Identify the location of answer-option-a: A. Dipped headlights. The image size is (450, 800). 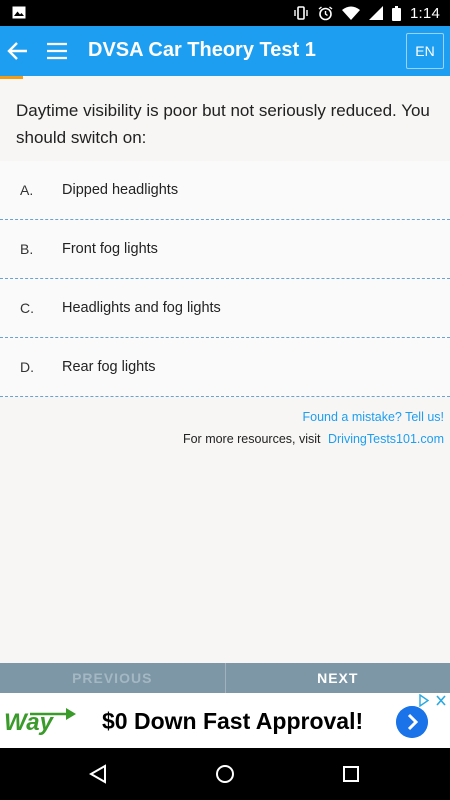
(225, 190).